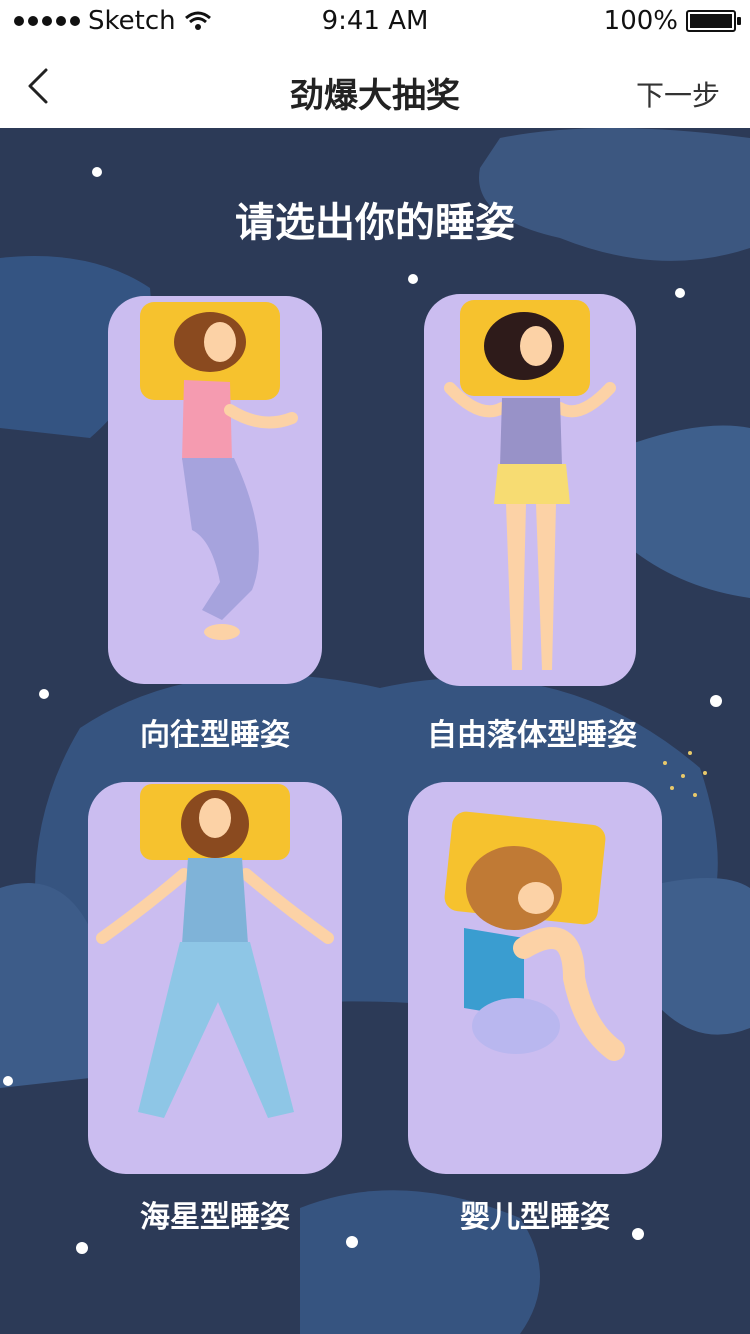 The height and width of the screenshot is (1334, 750). I want to click on status-right: 100%, so click(672, 21).